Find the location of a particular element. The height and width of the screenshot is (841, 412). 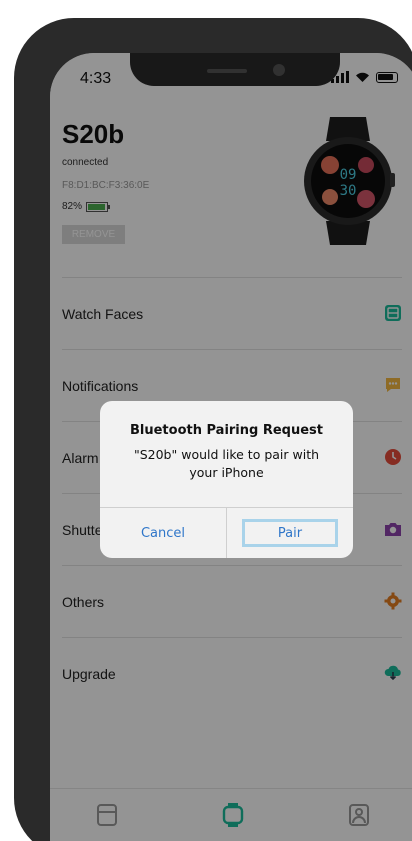

pair-button-label: Pair is located at coordinates (290, 533).